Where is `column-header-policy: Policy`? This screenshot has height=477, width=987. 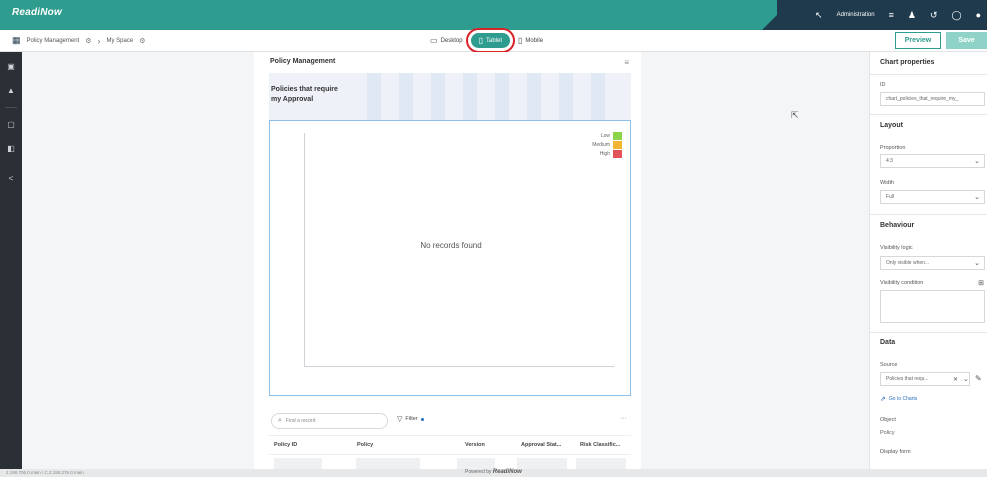
column-header-policy: Policy is located at coordinates (365, 445).